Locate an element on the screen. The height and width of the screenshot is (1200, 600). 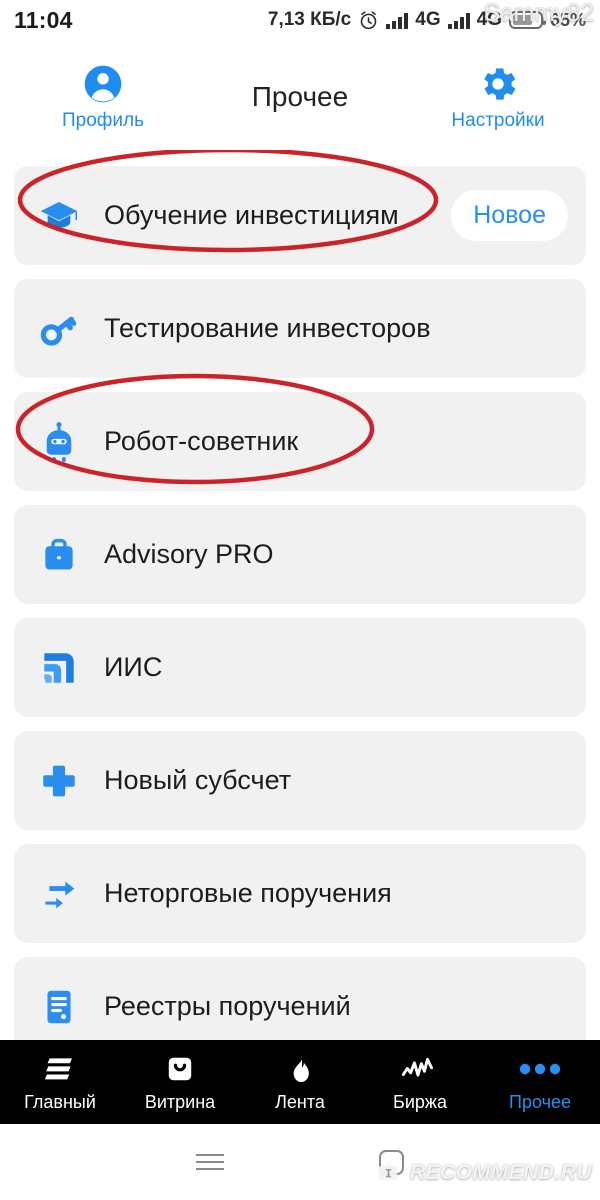
site-watermark: RECOMMEND.RU is located at coordinates (483, 1173).